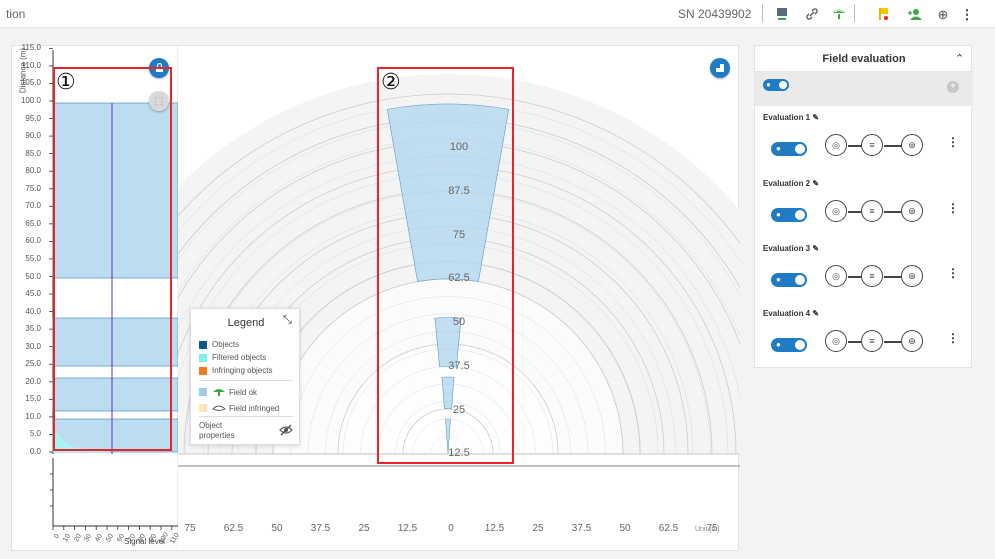 The width and height of the screenshot is (995, 559). What do you see at coordinates (497, 14) in the screenshot?
I see `top-bar: tion SN 20439902 ⊕ ⋮` at bounding box center [497, 14].